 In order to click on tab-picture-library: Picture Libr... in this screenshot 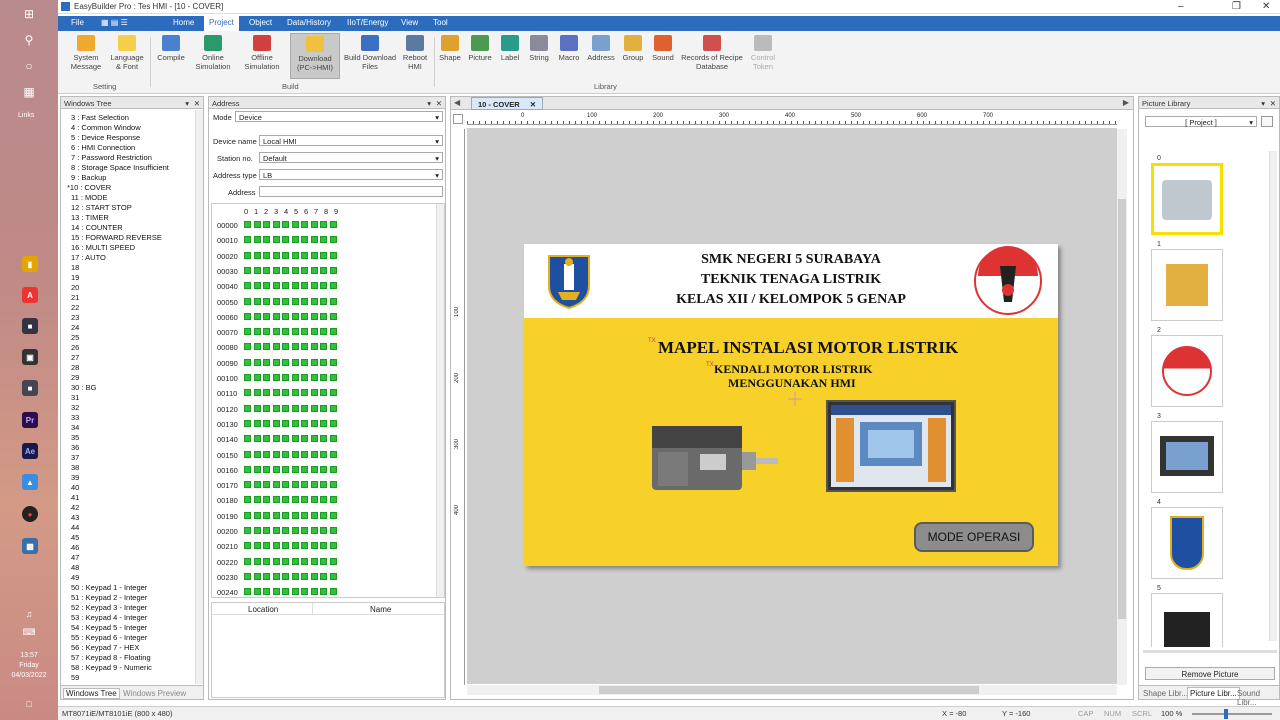, I will do `click(1213, 693)`.